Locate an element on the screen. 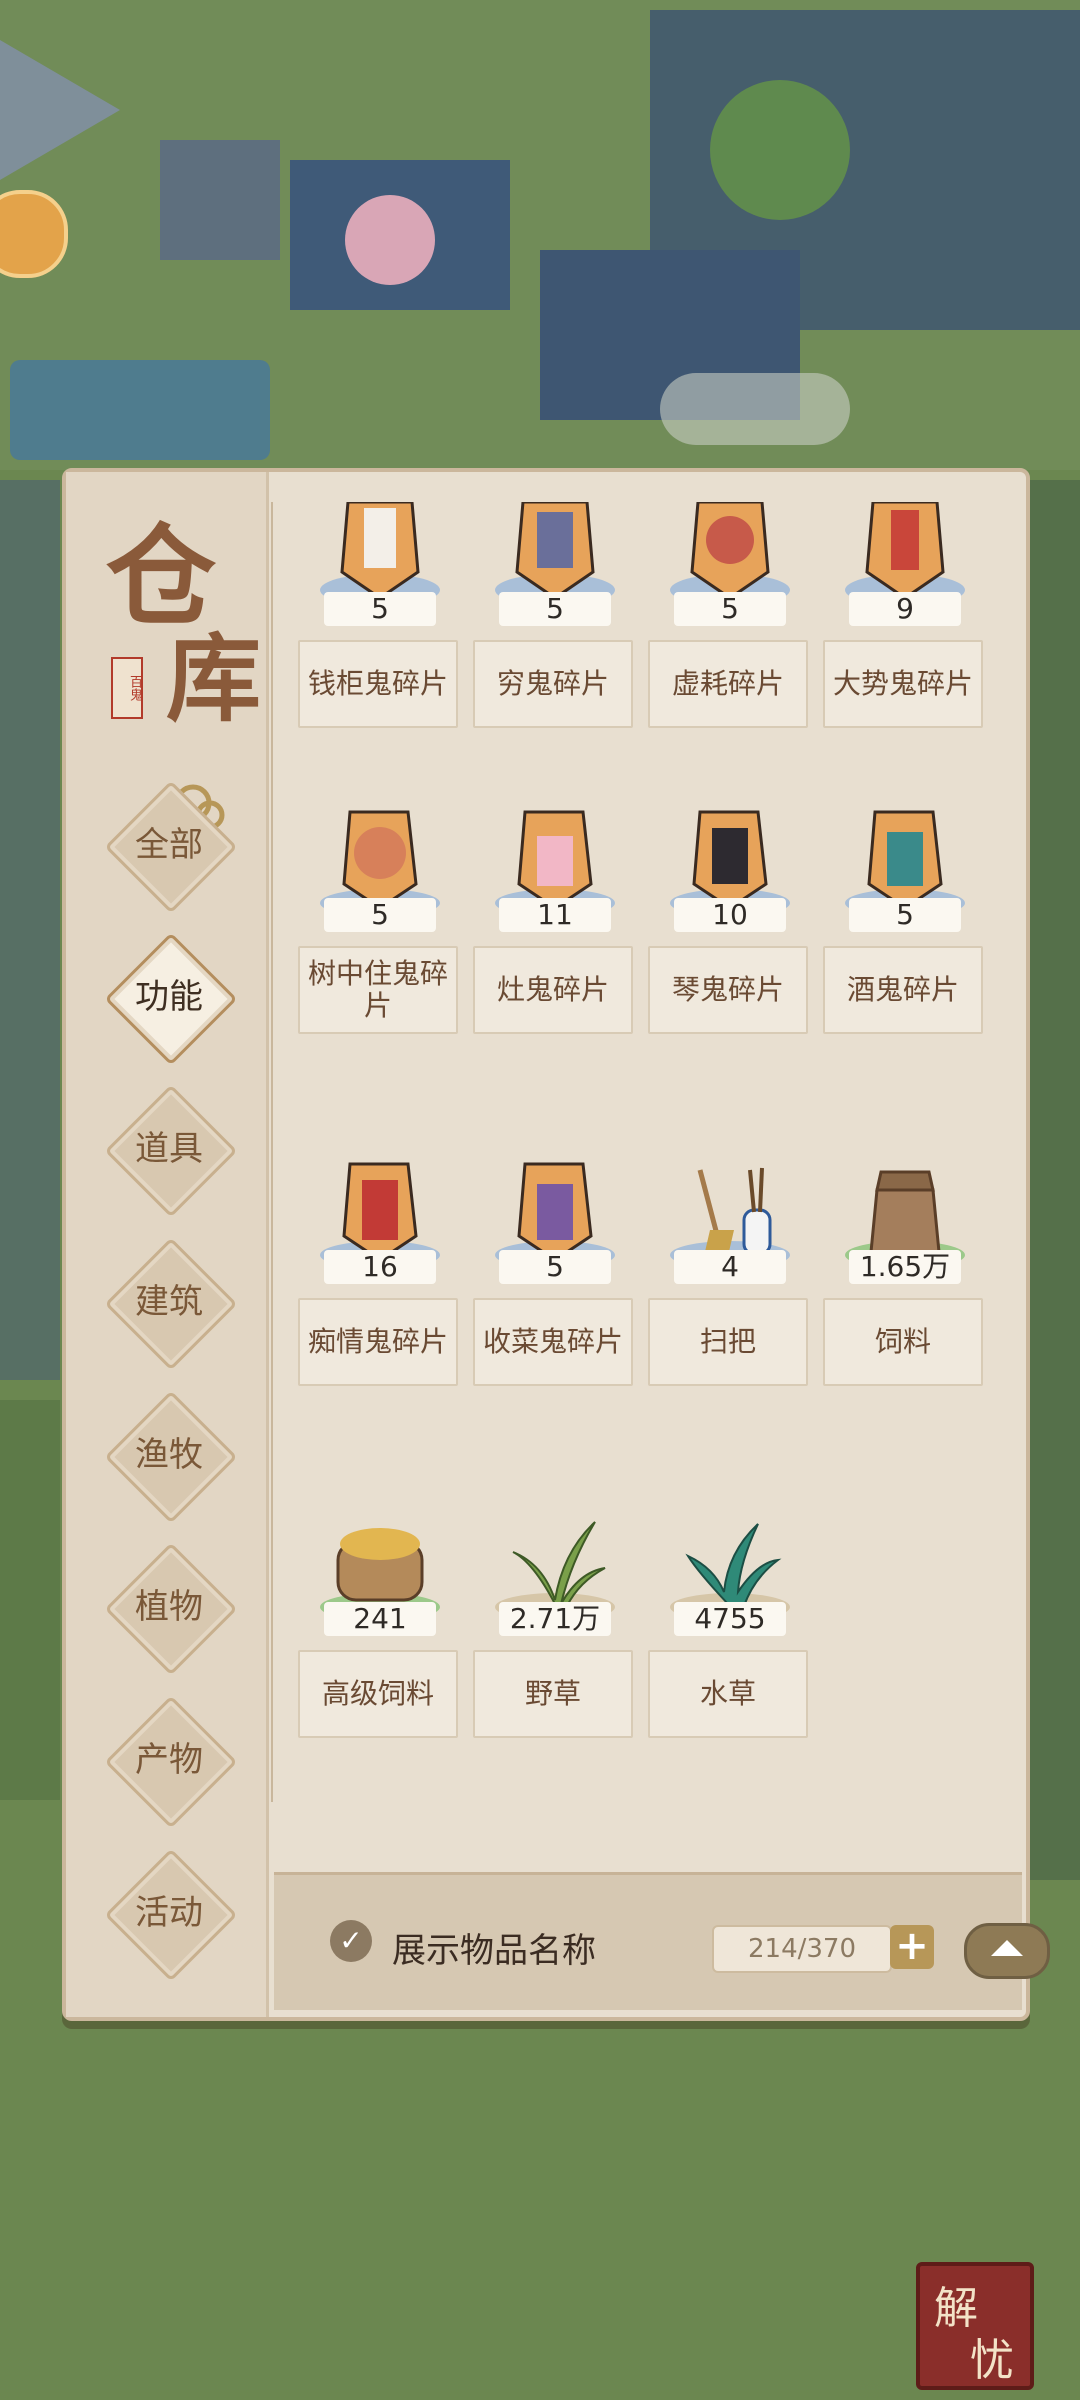  item-slot: 2.71万 野草 is located at coordinates (555, 1652).